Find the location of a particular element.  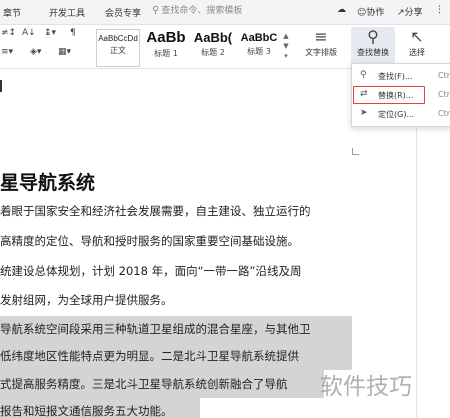

style-h3-name: 标题 3 is located at coordinates (259, 51).